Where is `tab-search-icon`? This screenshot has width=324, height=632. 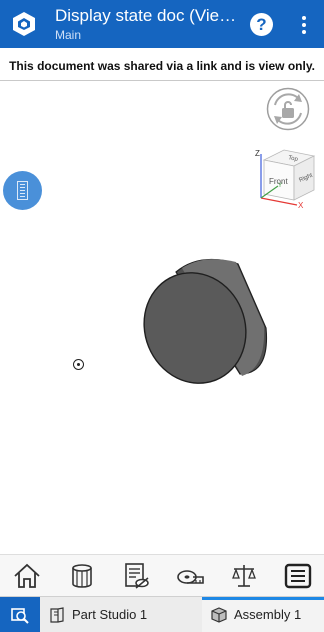
tab-search-icon is located at coordinates (20, 616).